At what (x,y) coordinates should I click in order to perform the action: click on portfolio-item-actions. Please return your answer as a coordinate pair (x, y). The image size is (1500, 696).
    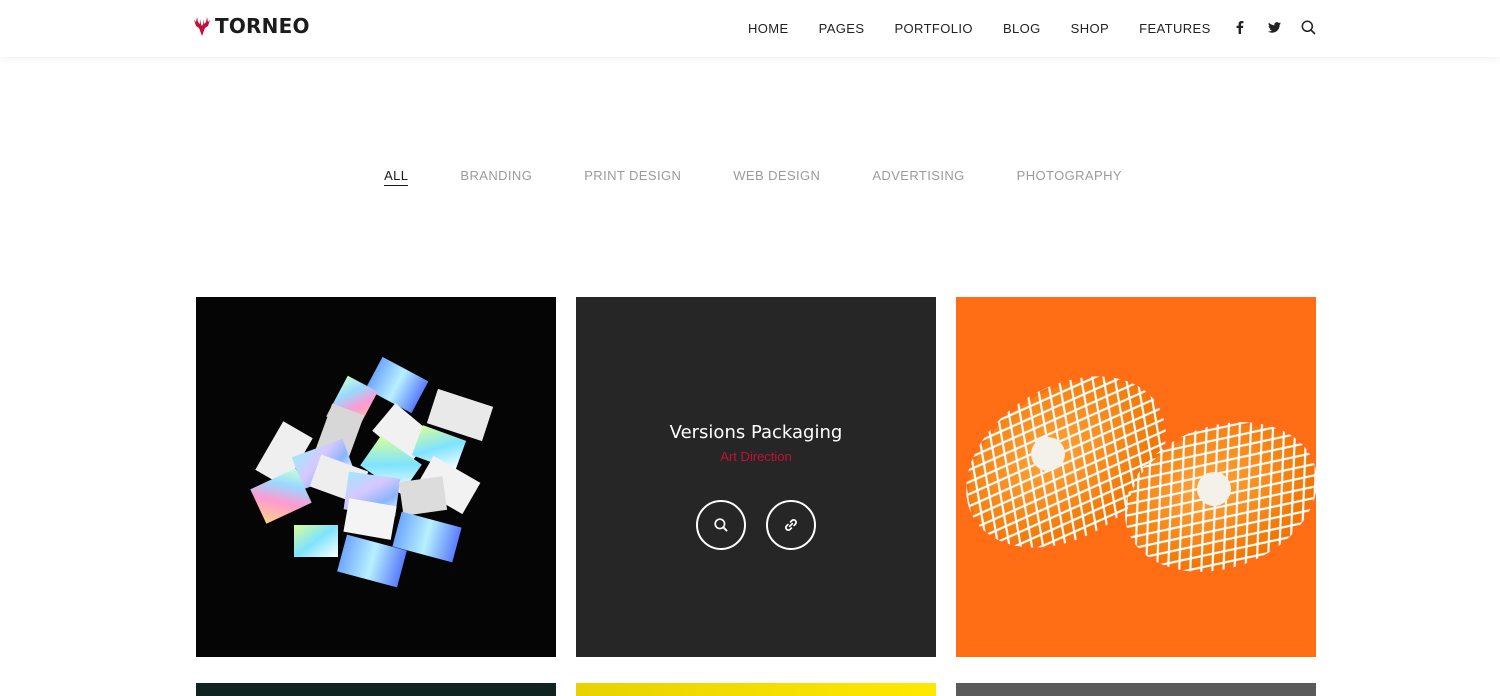
    Looking at the image, I should click on (756, 525).